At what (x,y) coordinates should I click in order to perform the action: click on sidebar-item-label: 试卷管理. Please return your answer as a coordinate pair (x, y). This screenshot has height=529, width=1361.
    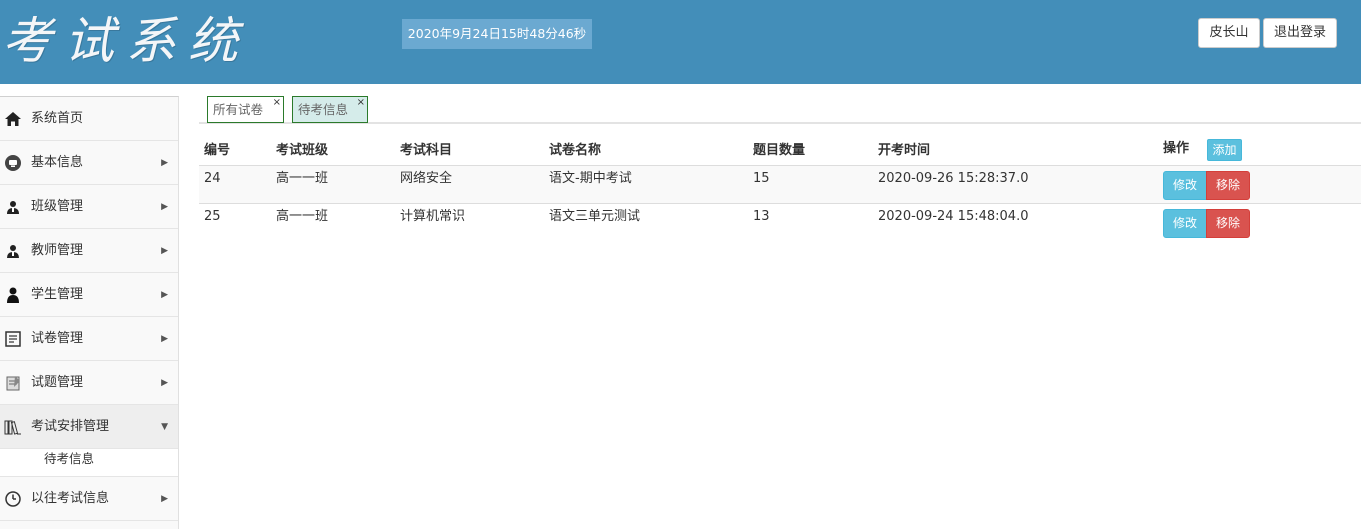
    Looking at the image, I should click on (57, 338).